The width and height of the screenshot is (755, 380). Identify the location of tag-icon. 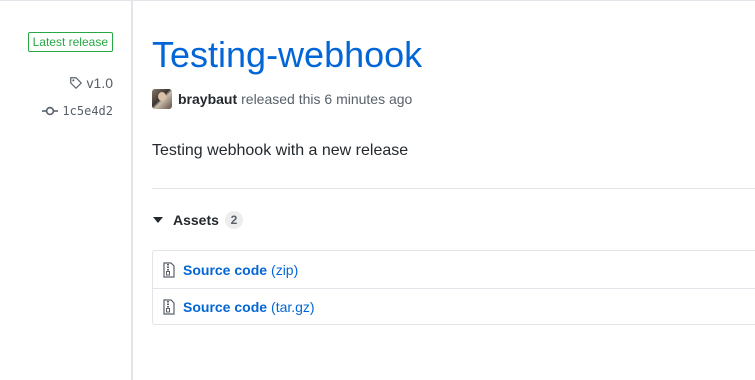
(75, 83).